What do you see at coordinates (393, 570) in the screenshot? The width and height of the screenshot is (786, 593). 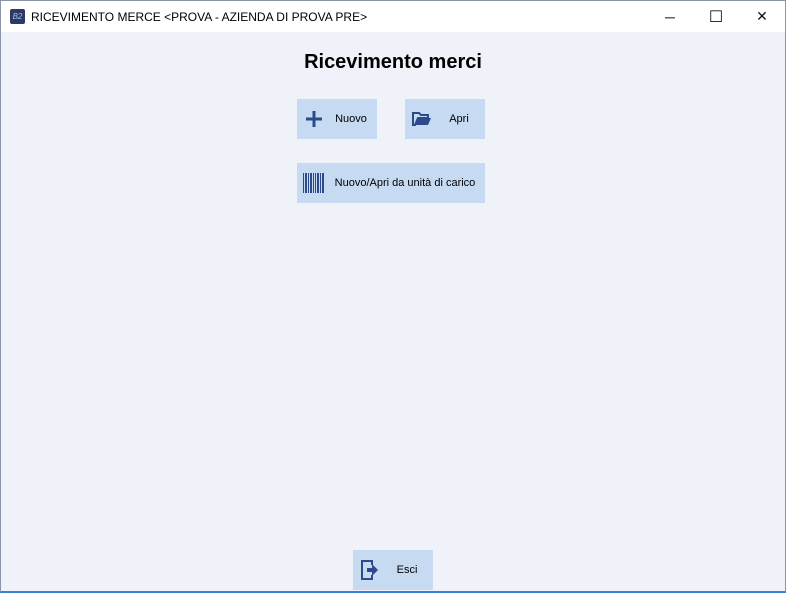 I see `exit-button: Esci` at bounding box center [393, 570].